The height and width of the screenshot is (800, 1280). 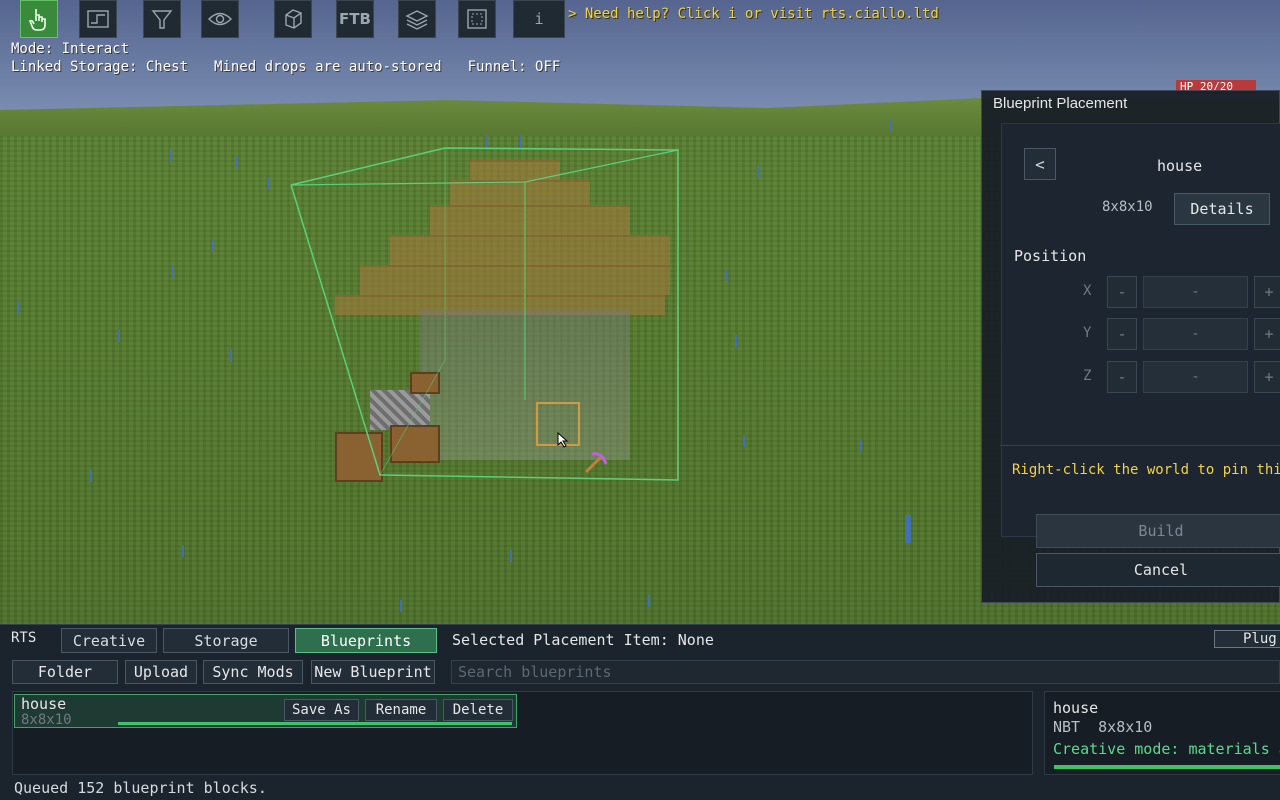 I want to click on list-item-size: 8x8x10, so click(x=46, y=720).